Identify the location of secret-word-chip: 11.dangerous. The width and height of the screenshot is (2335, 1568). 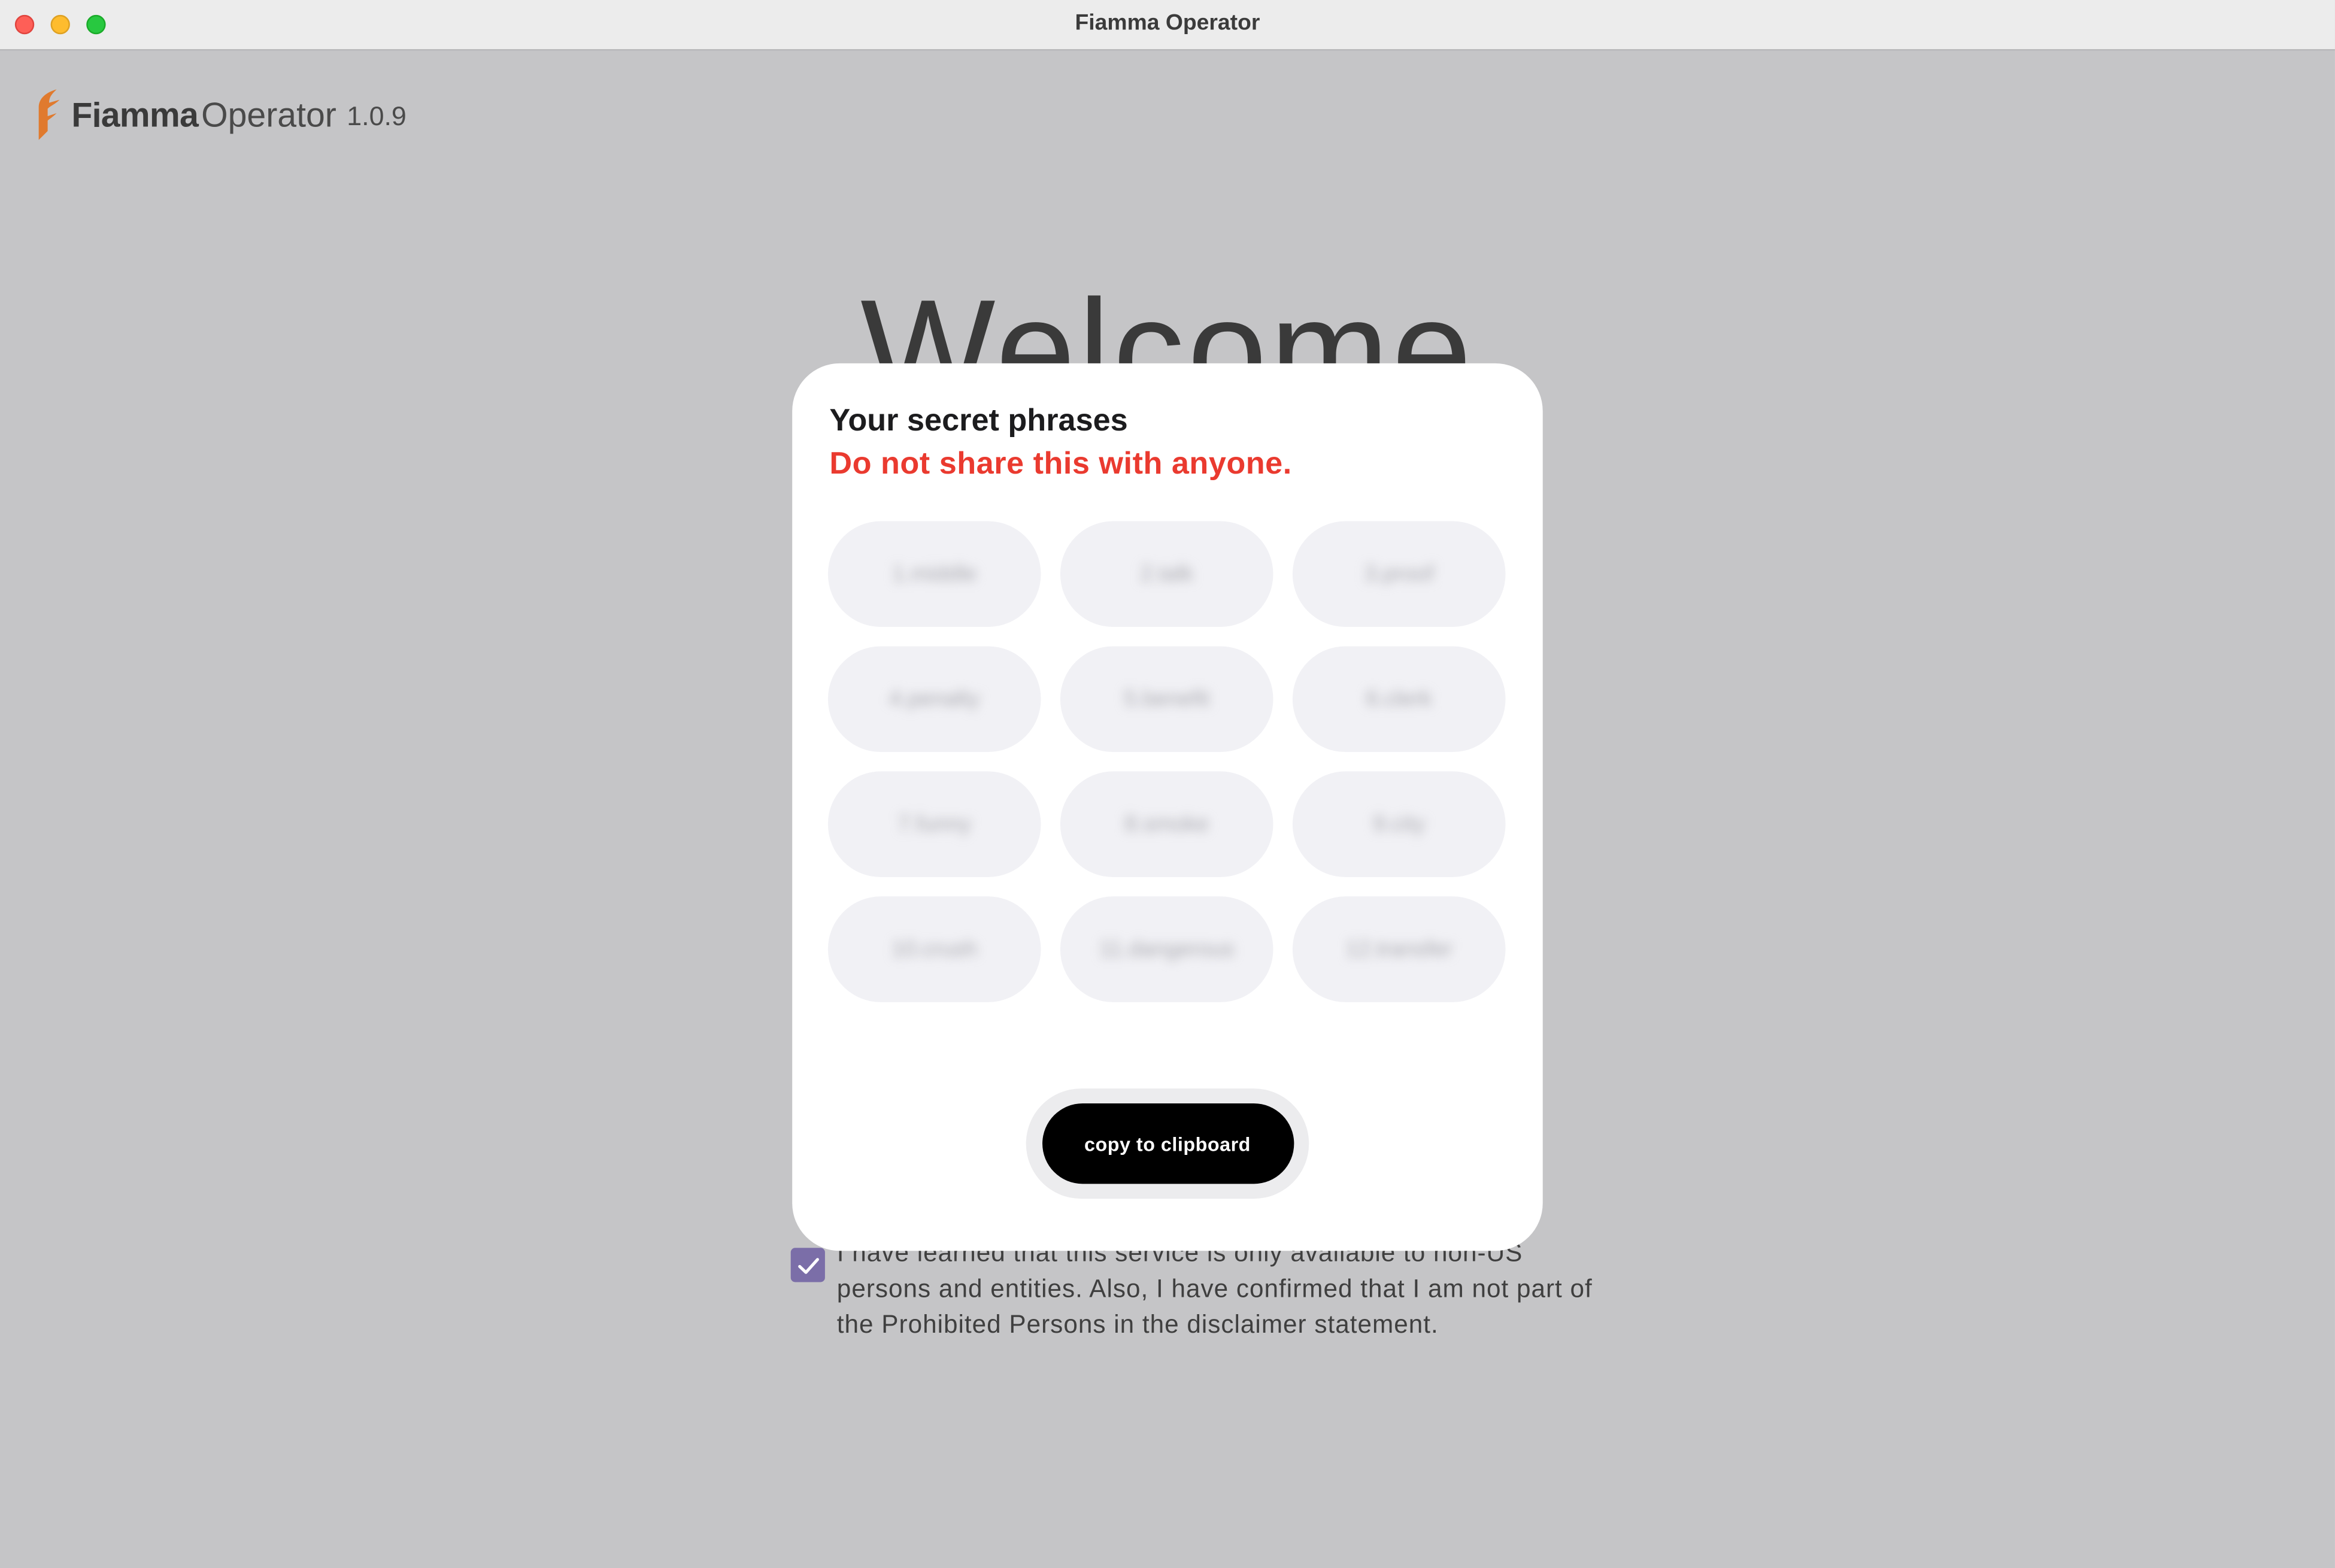
(1166, 949).